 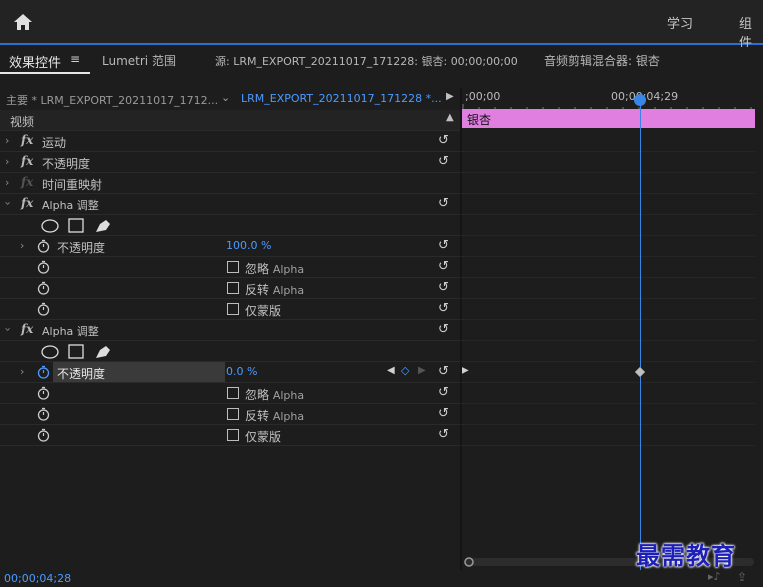 I want to click on tab-lumetri-scopes: Lumetri 范围, so click(x=139, y=60).